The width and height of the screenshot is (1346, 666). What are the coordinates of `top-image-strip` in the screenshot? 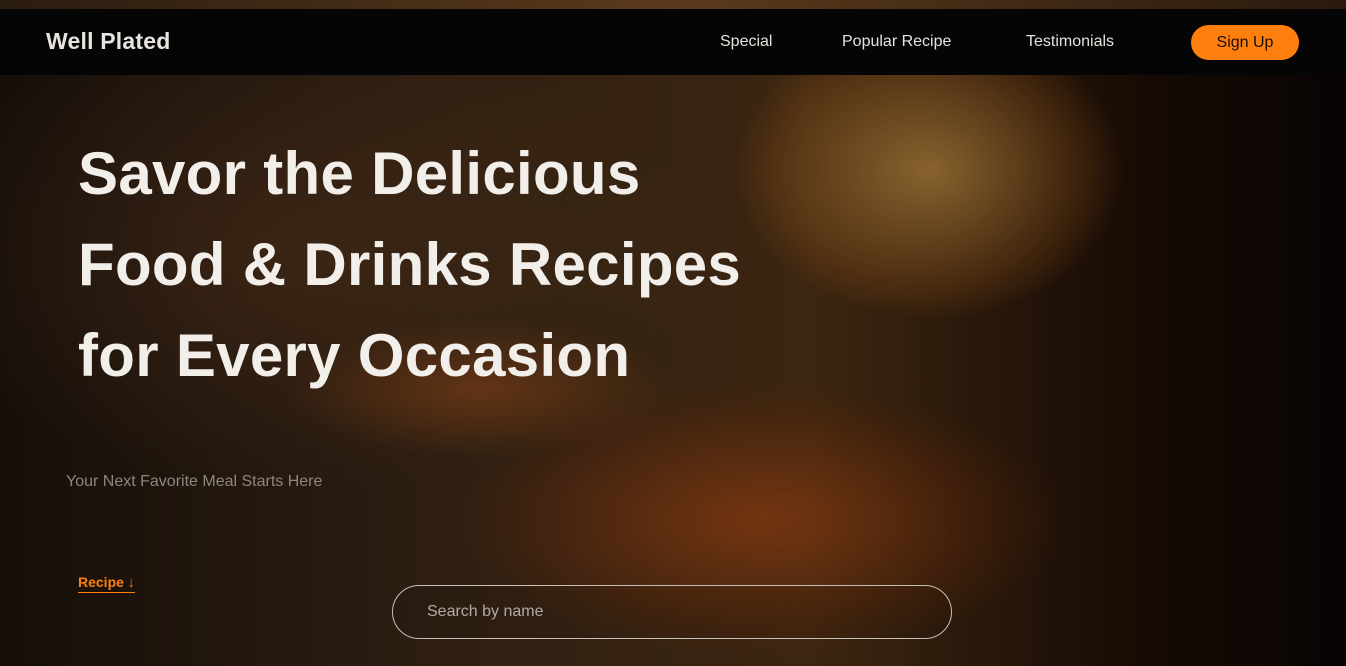 It's located at (673, 4).